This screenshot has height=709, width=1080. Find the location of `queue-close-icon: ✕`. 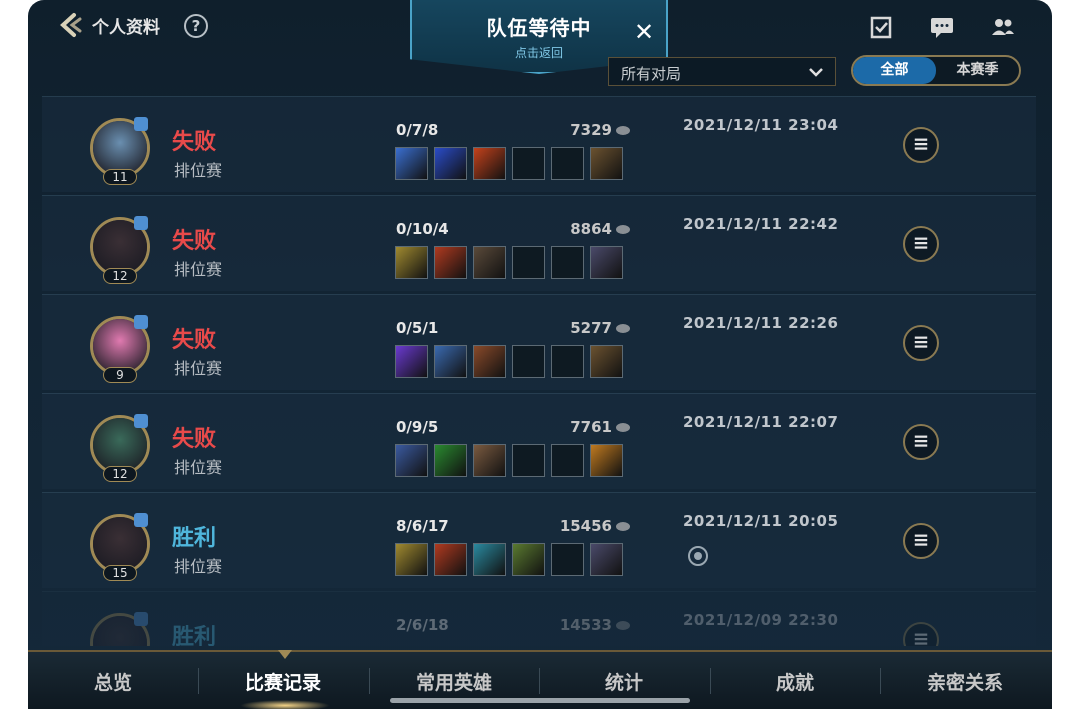

queue-close-icon: ✕ is located at coordinates (644, 32).